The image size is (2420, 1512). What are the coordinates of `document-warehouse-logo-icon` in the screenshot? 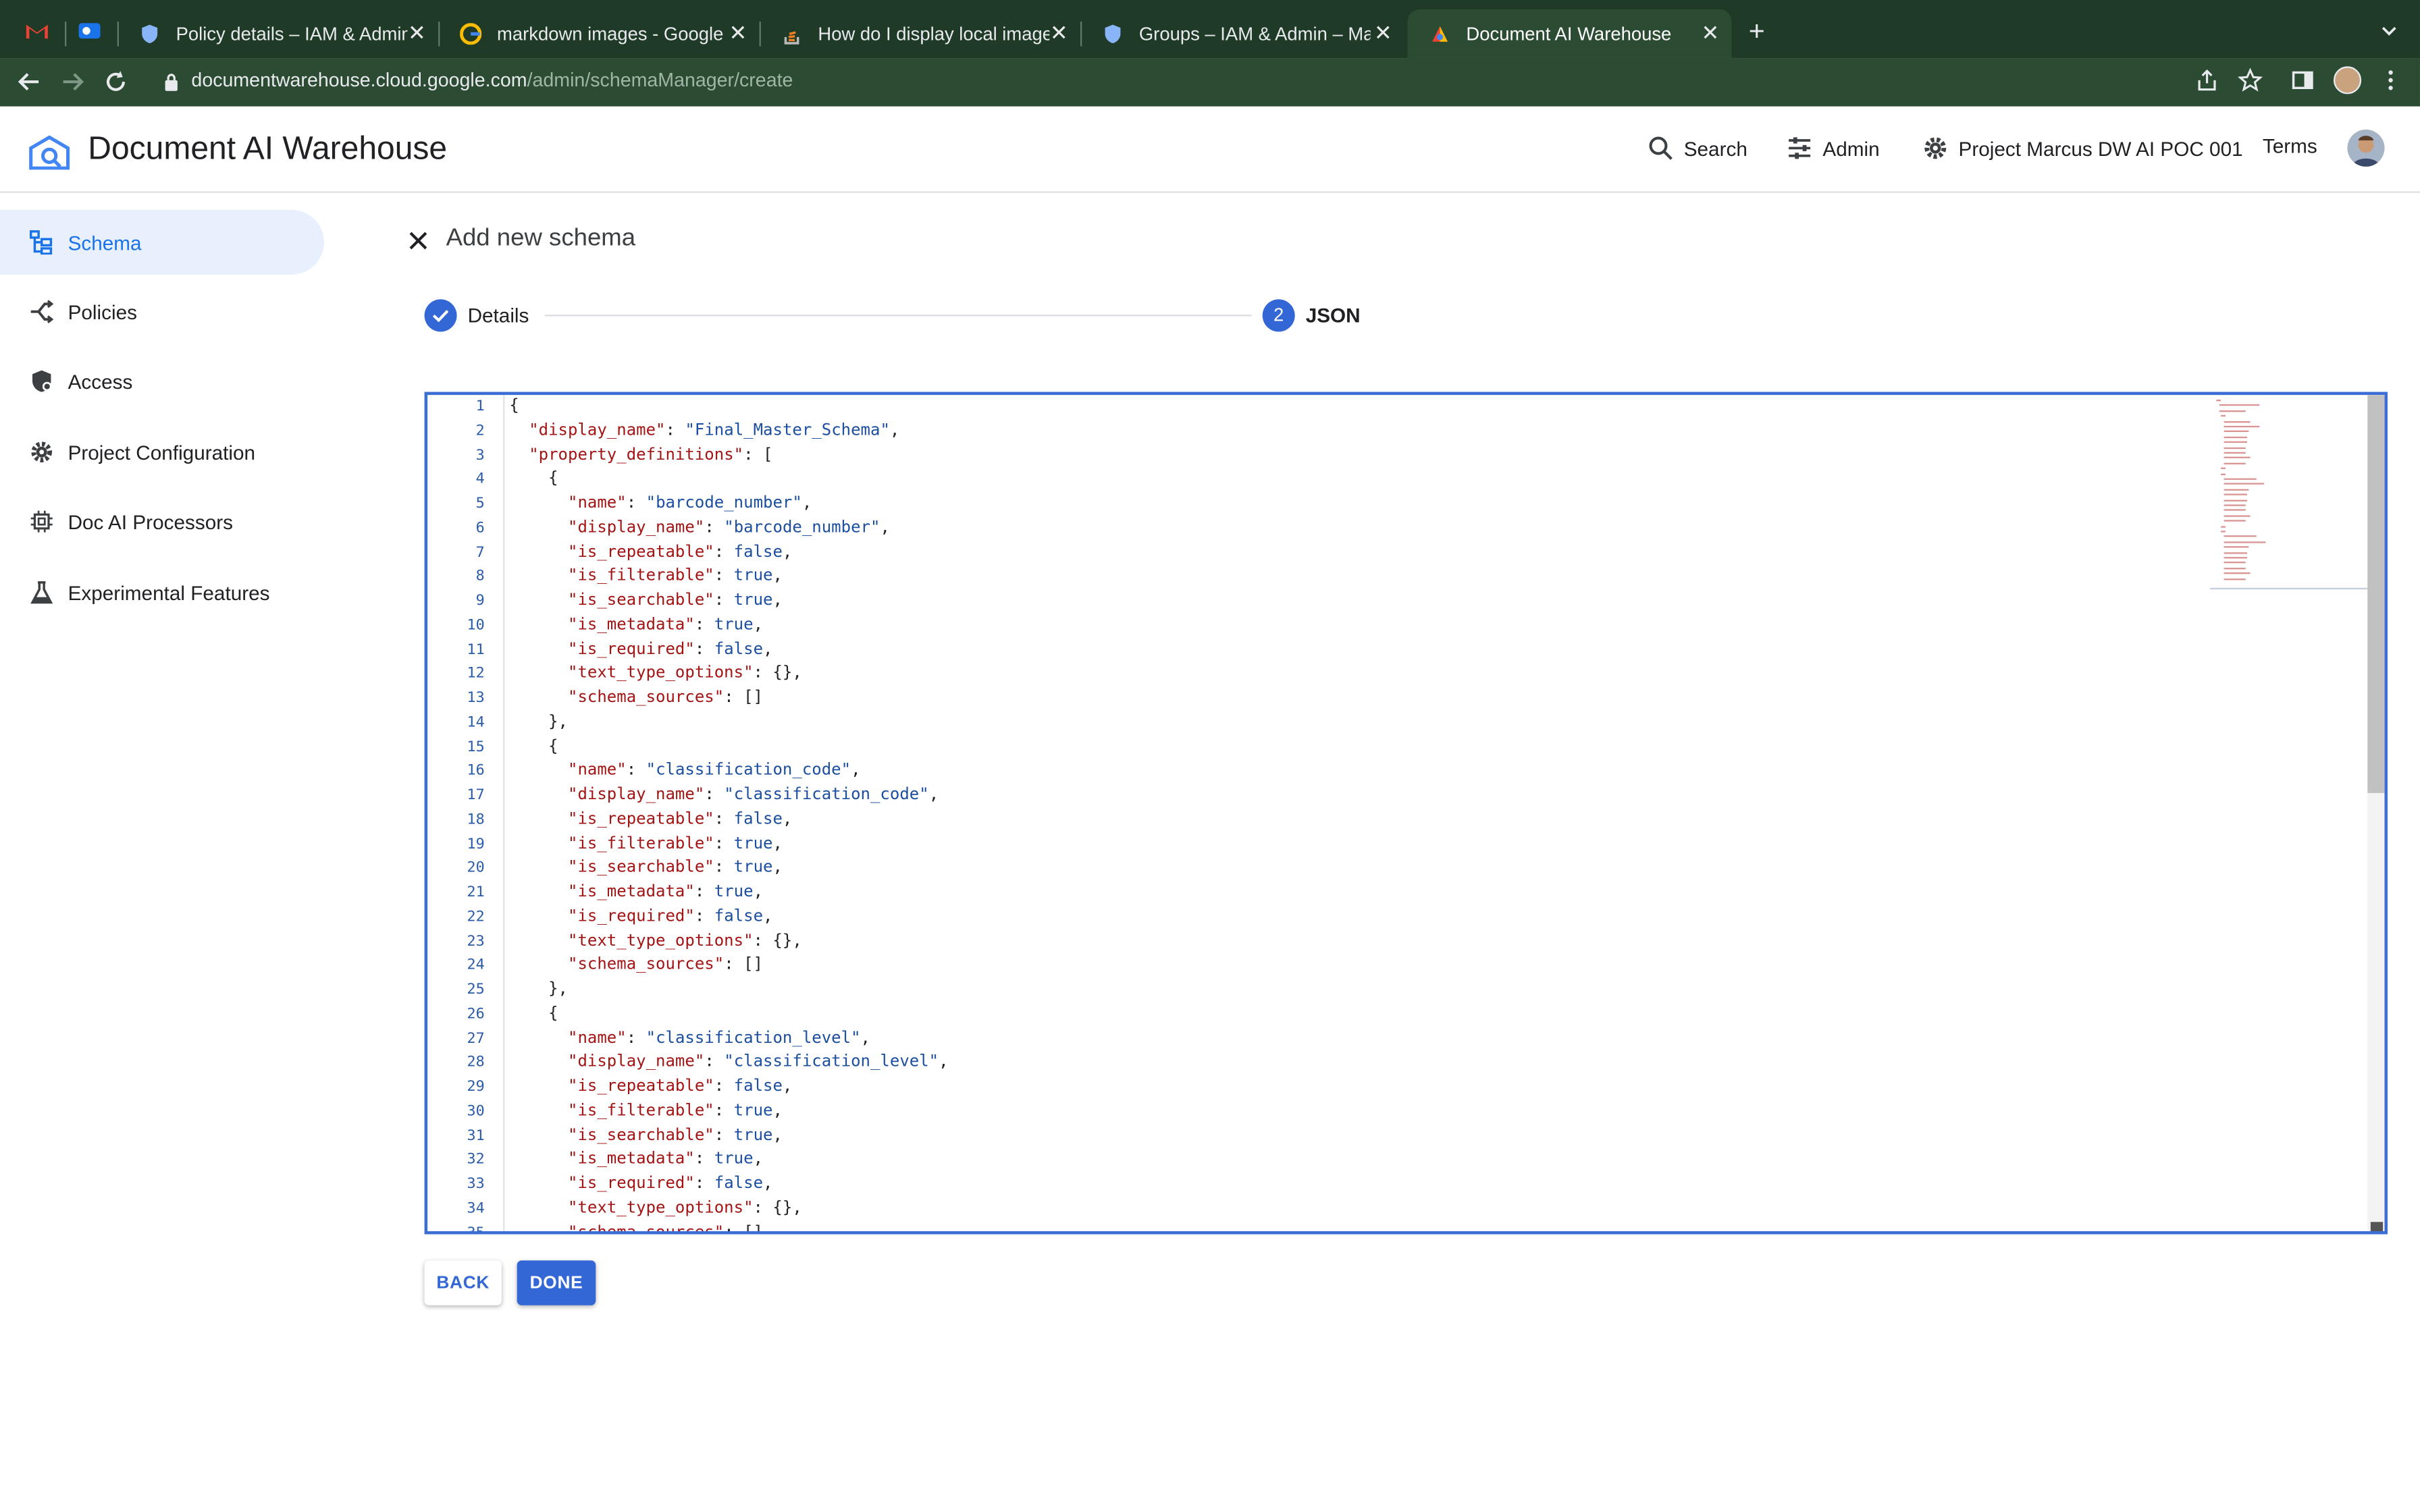 It's located at (49, 151).